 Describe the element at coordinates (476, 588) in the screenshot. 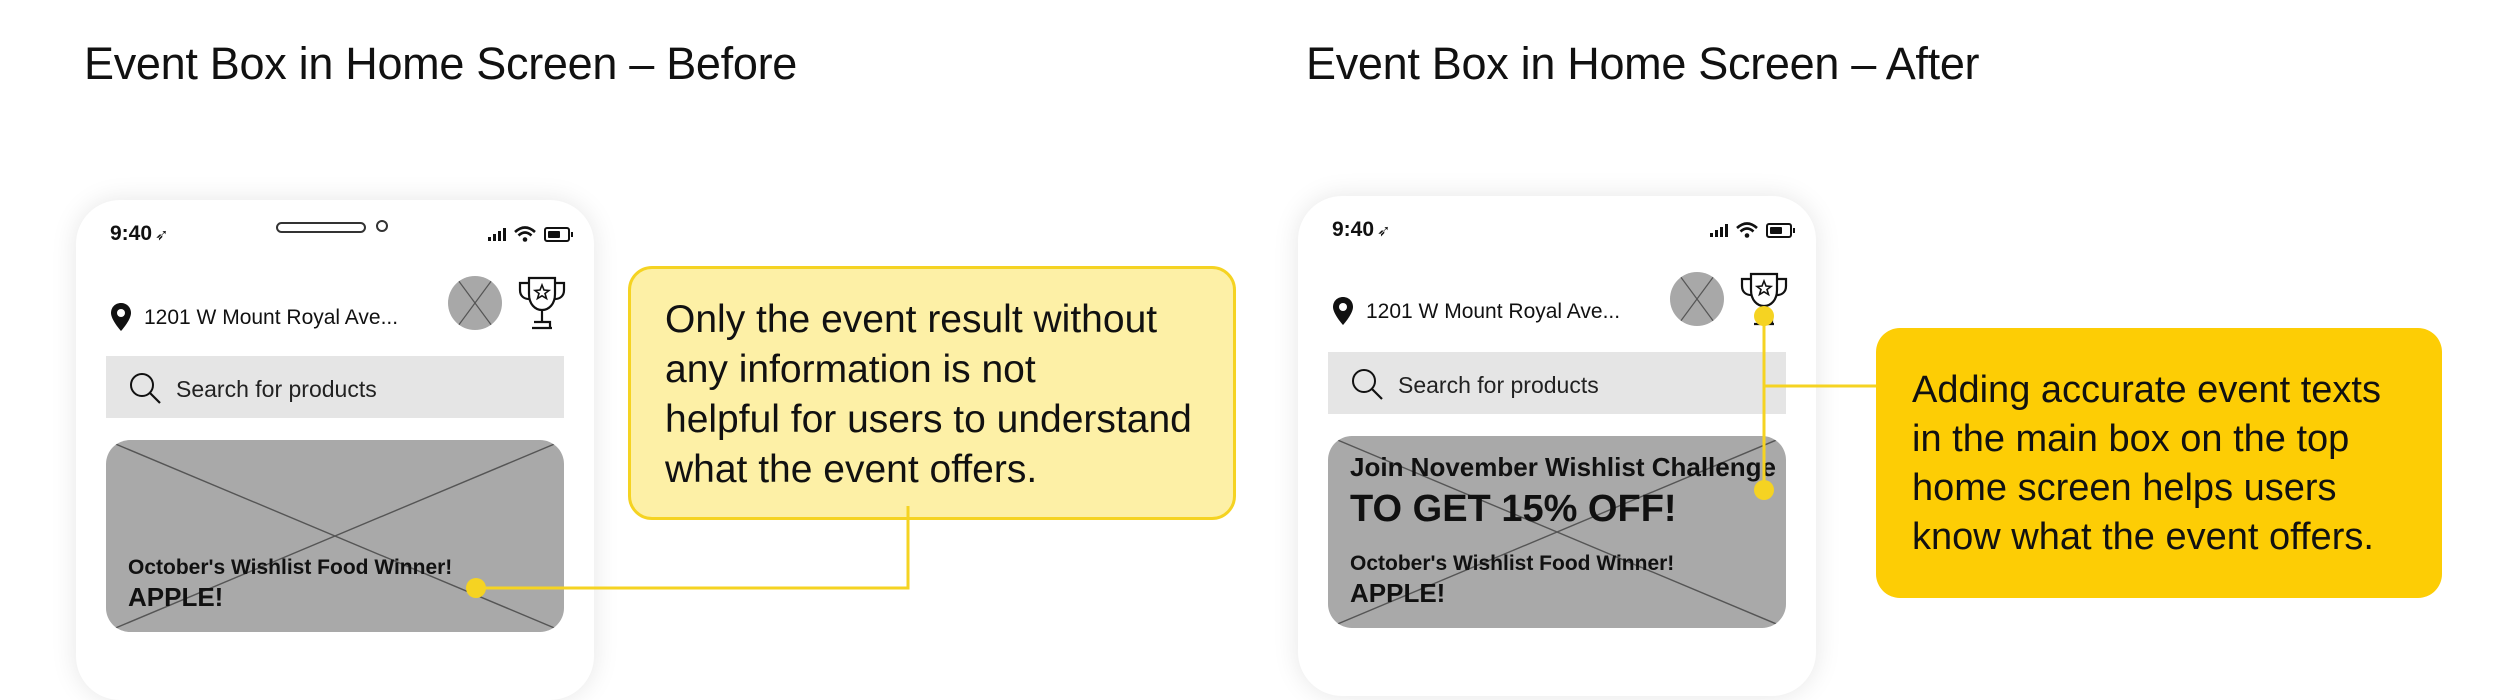

I see `connector-dot-before` at that location.